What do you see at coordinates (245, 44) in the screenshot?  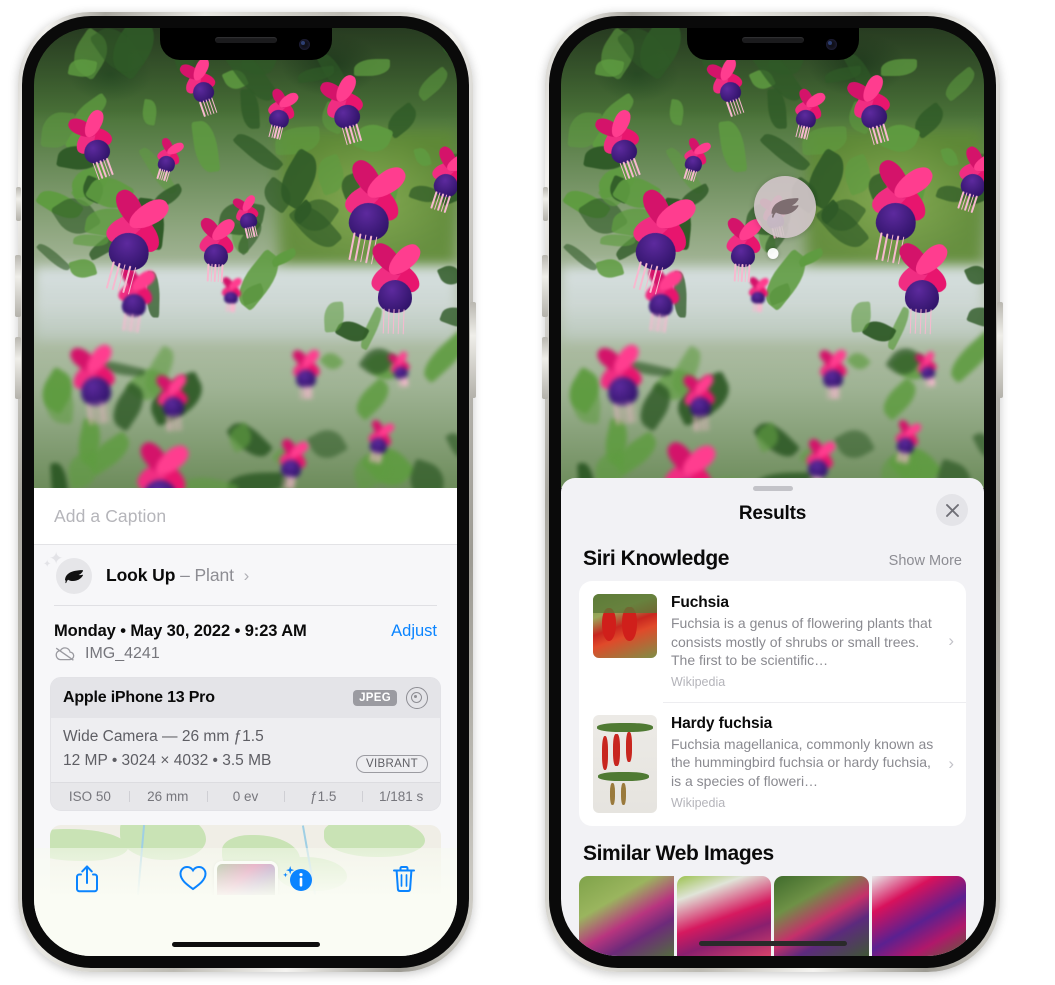 I see `notch-left` at bounding box center [245, 44].